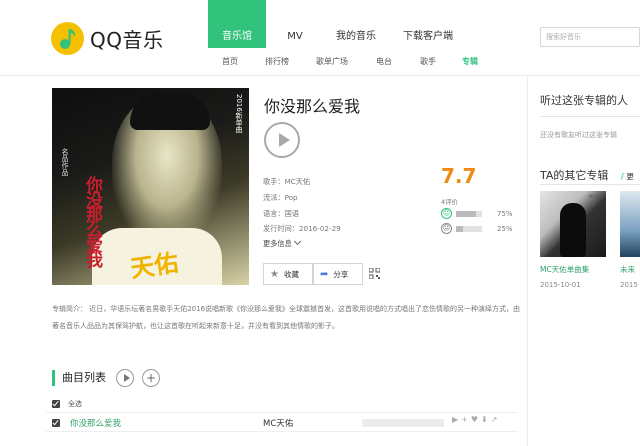 The height and width of the screenshot is (446, 640). I want to click on add-icon: +, so click(466, 419).